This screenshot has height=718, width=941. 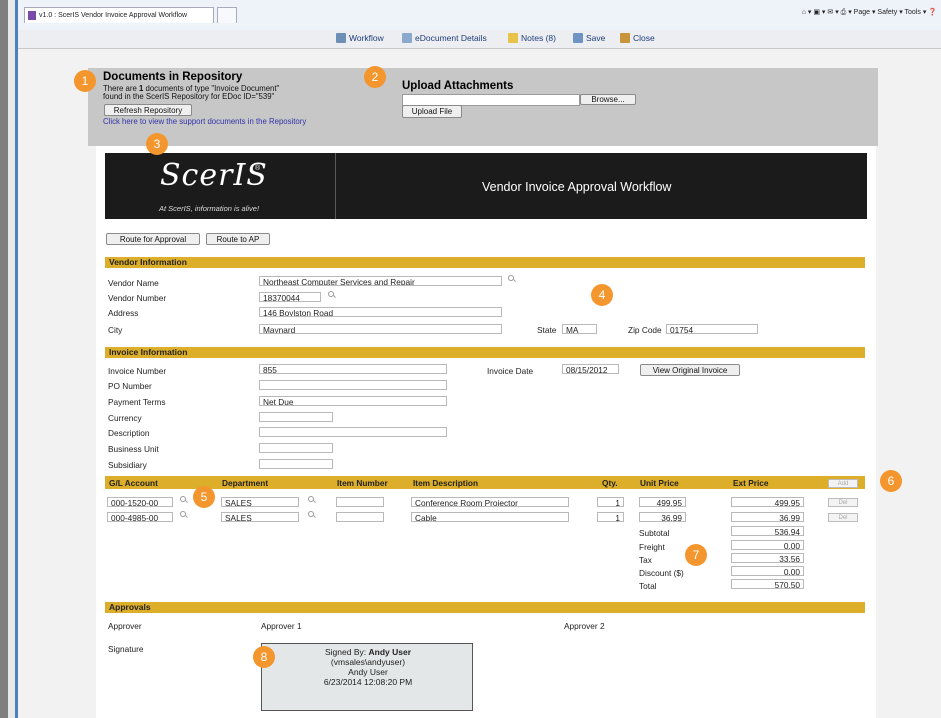 What do you see at coordinates (645, 560) in the screenshot?
I see `tax-label: Tax` at bounding box center [645, 560].